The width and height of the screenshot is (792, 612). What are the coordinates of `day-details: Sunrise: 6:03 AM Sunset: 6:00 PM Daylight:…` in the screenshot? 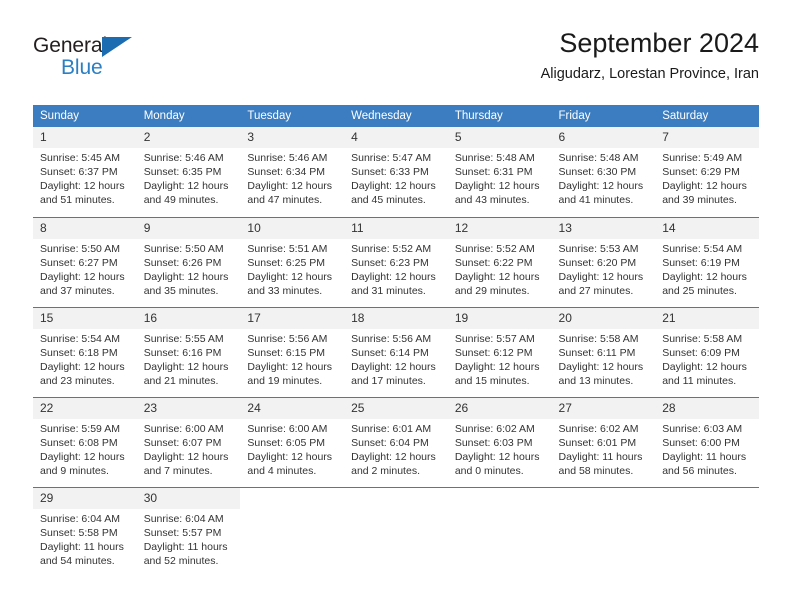 It's located at (707, 448).